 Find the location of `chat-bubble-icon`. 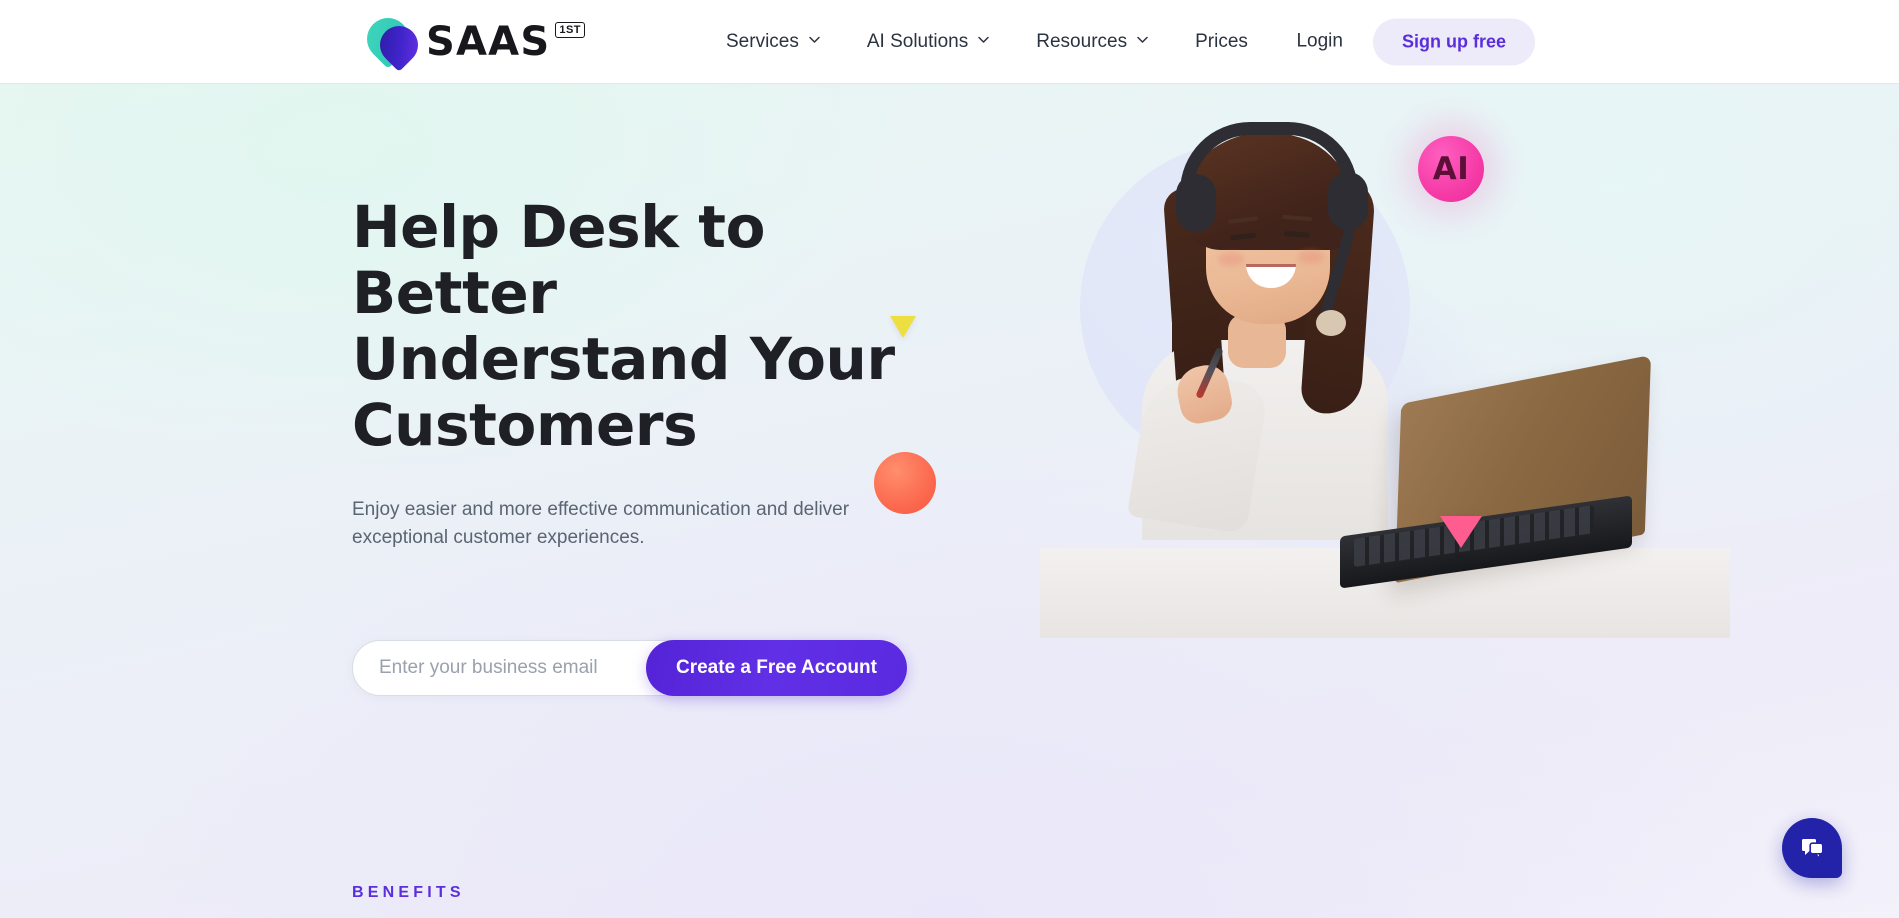

chat-bubble-icon is located at coordinates (1812, 848).